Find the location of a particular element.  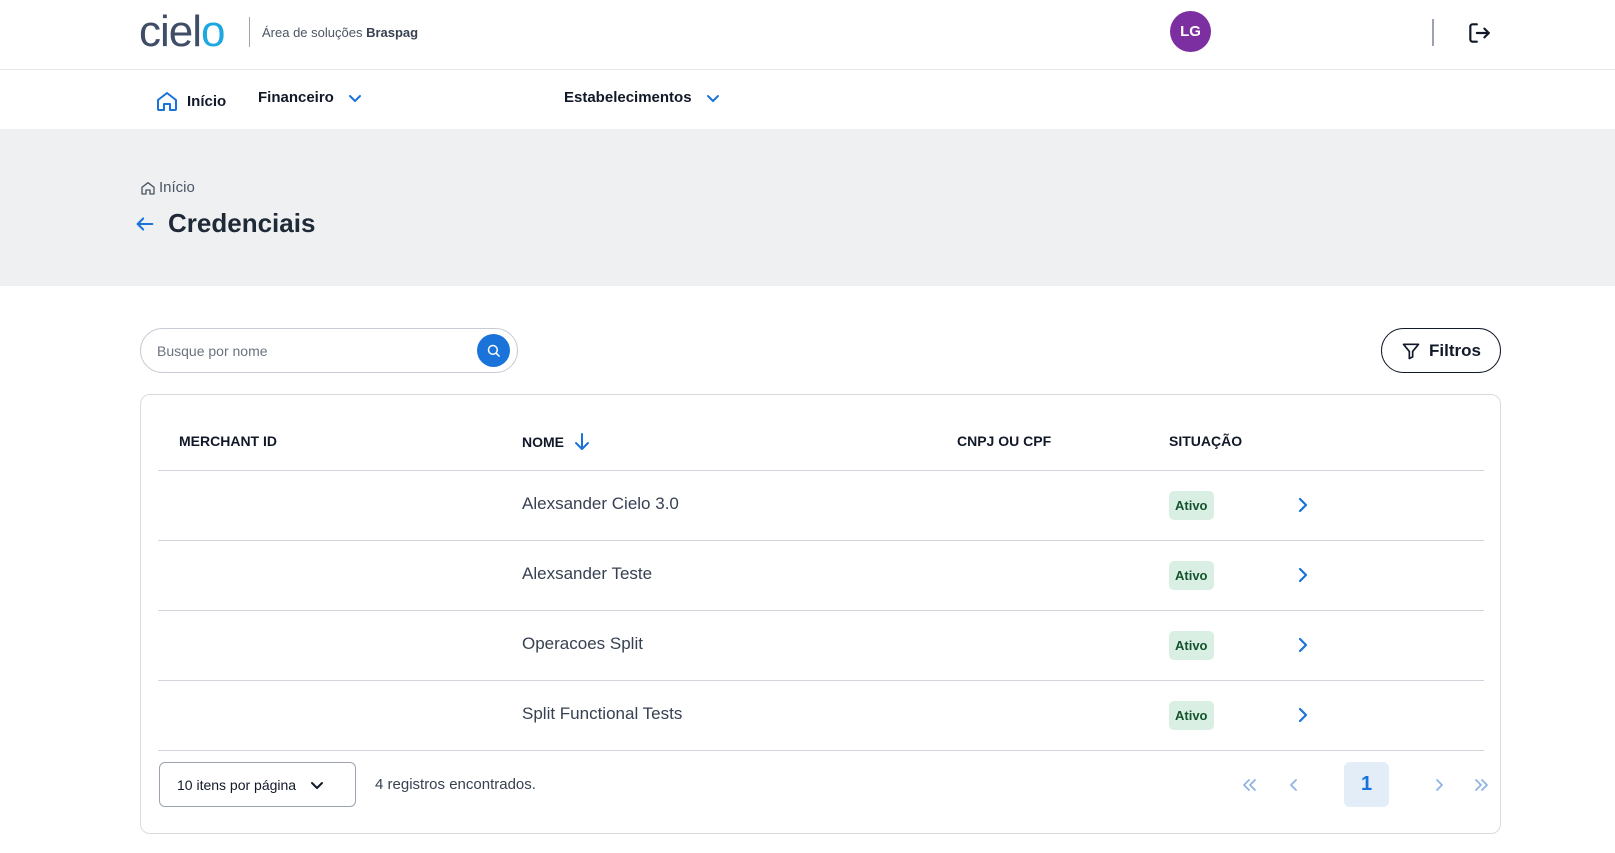

last-page-button is located at coordinates (1481, 784).